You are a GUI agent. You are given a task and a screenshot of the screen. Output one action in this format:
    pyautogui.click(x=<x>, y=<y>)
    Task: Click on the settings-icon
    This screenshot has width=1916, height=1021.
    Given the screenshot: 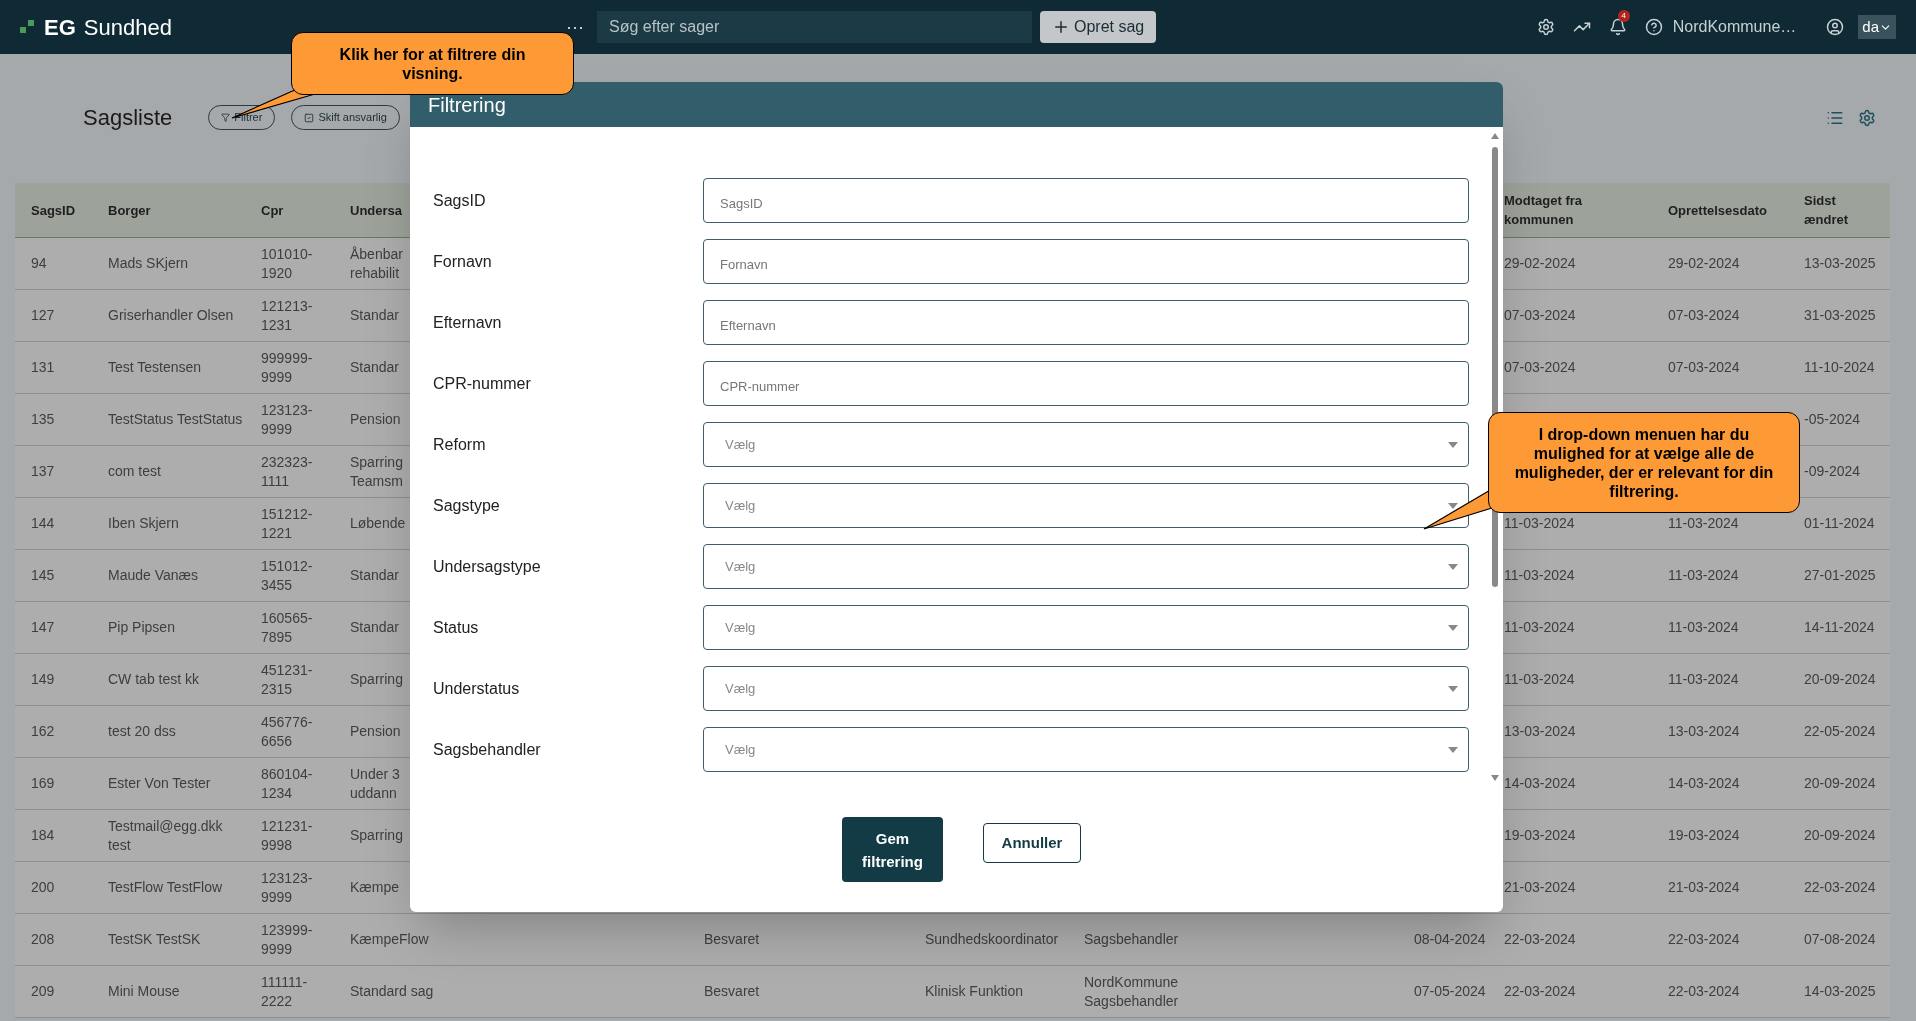 What is the action you would take?
    pyautogui.click(x=1545, y=27)
    